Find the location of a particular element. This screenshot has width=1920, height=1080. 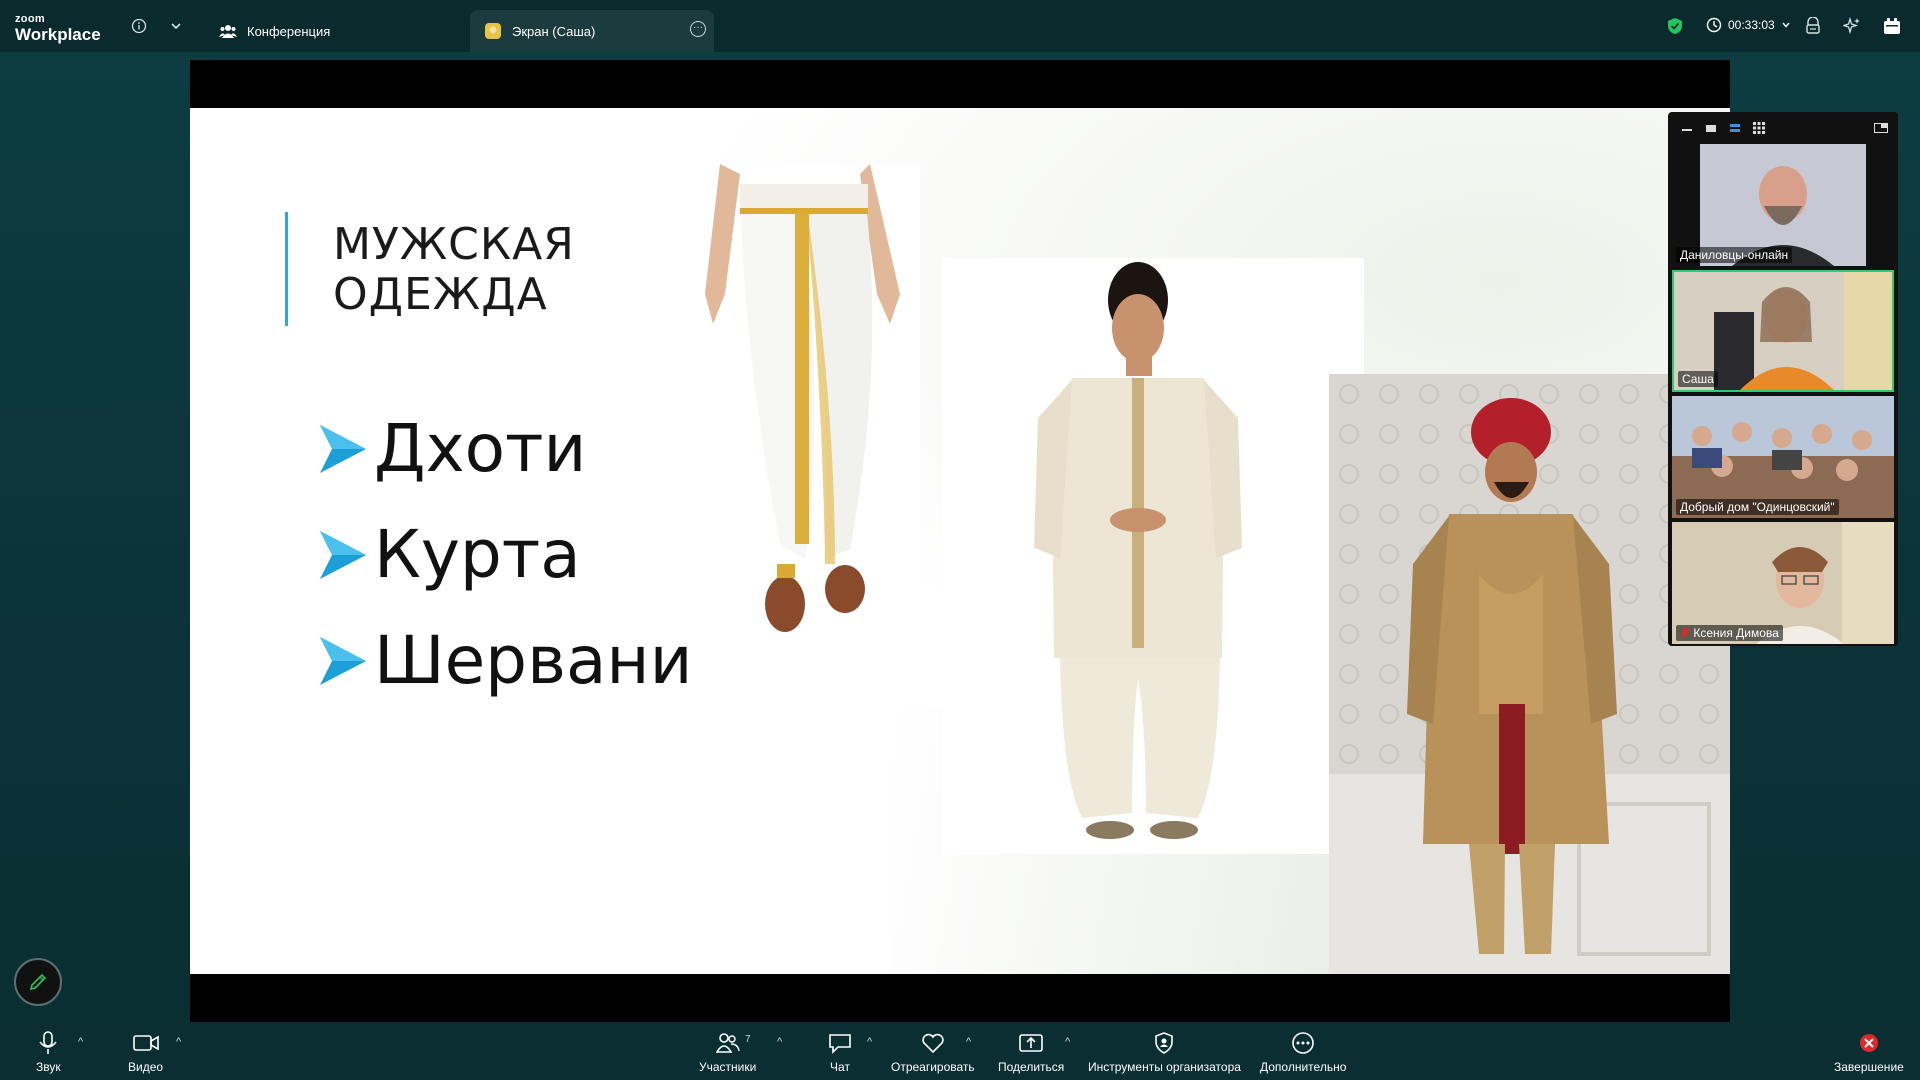

video-tile: Ксения Димова is located at coordinates (1783, 583).